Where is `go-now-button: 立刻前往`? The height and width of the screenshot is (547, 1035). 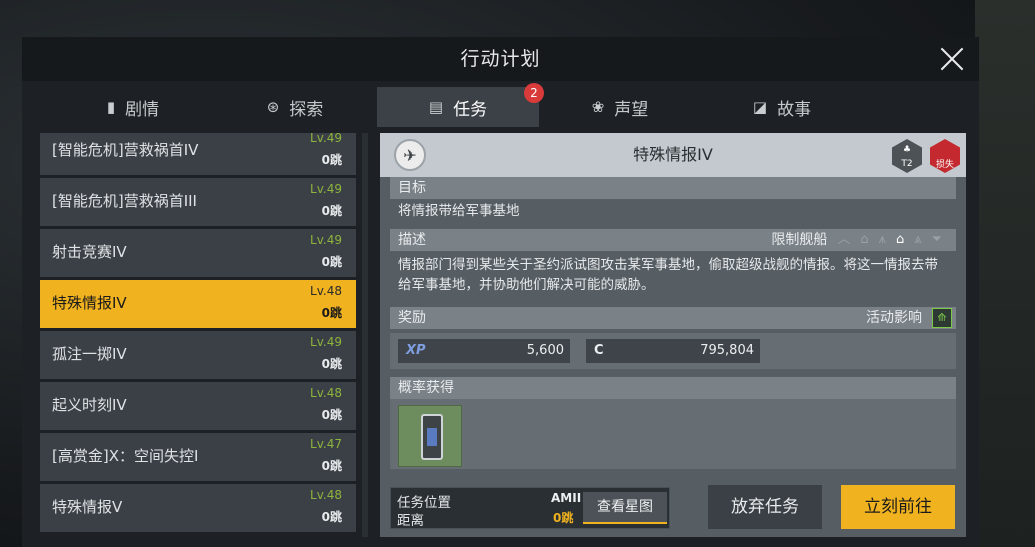 go-now-button: 立刻前往 is located at coordinates (898, 507).